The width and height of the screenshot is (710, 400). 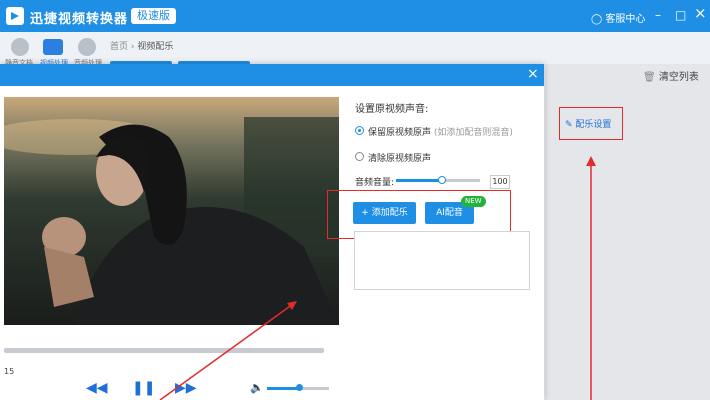 What do you see at coordinates (226, 351) in the screenshot?
I see `annotation-arrow-video` at bounding box center [226, 351].